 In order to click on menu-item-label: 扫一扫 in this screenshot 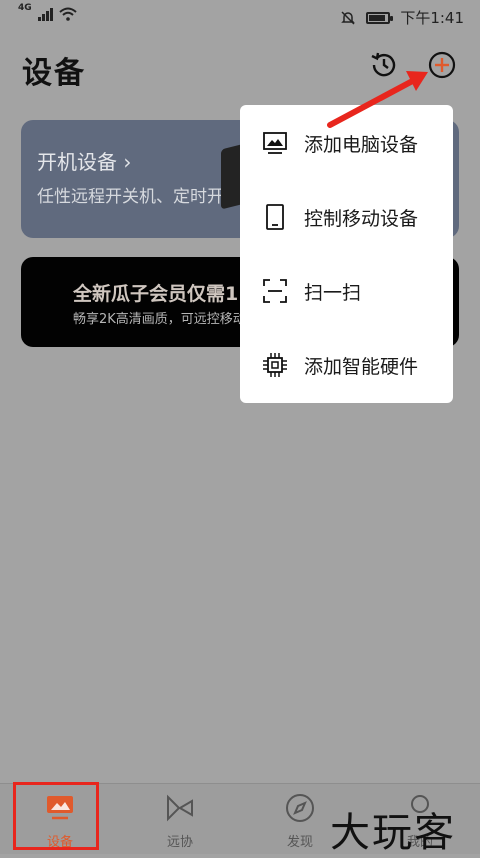, I will do `click(333, 292)`.